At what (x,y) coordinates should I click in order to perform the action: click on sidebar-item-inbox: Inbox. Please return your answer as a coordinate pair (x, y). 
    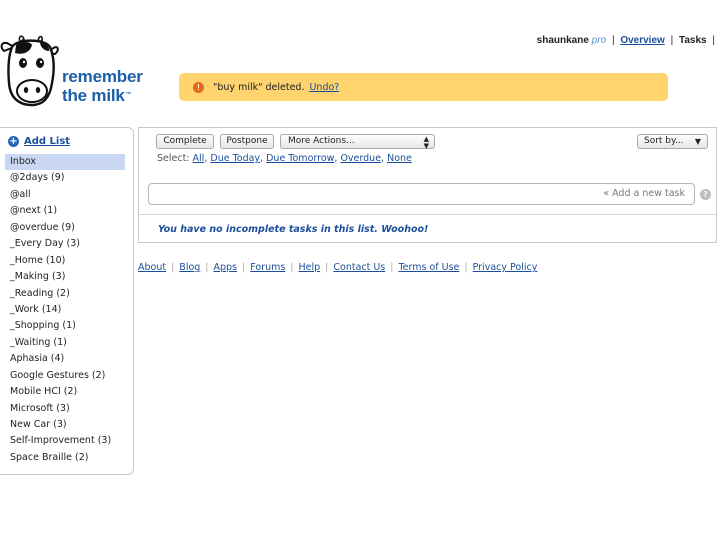
    Looking at the image, I should click on (65, 162).